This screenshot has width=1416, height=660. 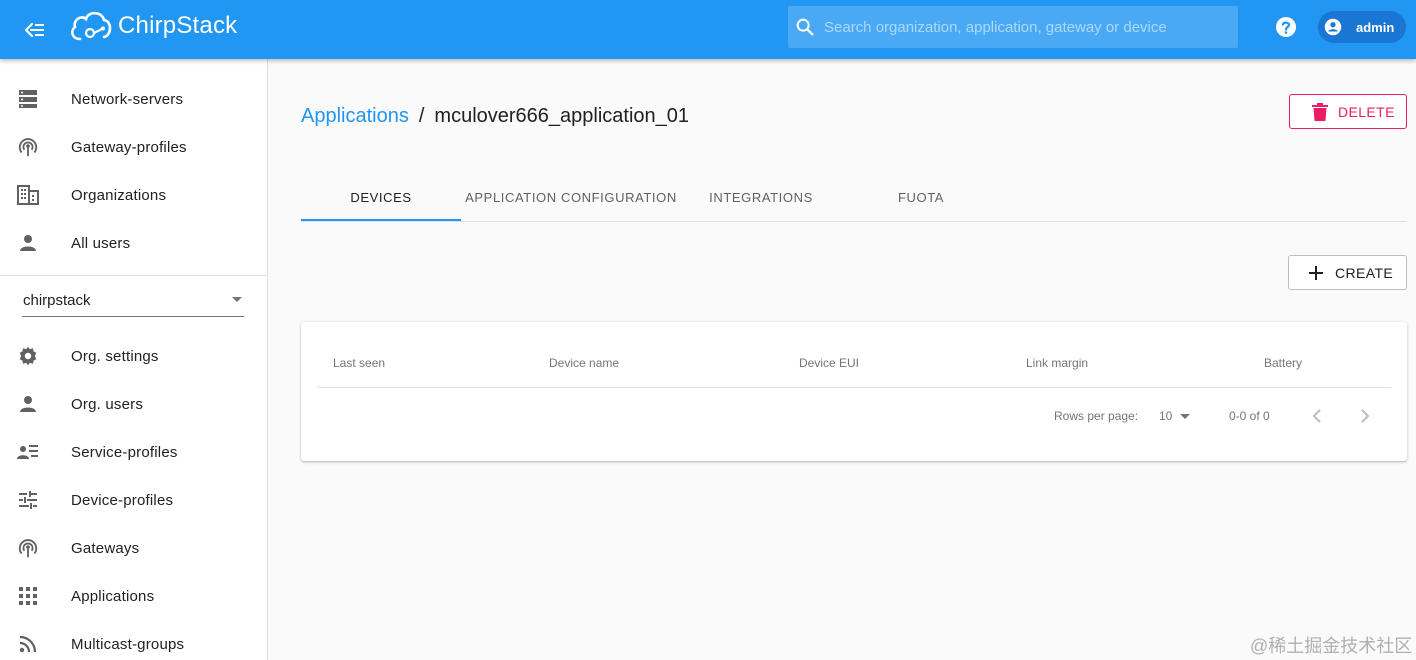 What do you see at coordinates (1024, 27) in the screenshot?
I see `search-input` at bounding box center [1024, 27].